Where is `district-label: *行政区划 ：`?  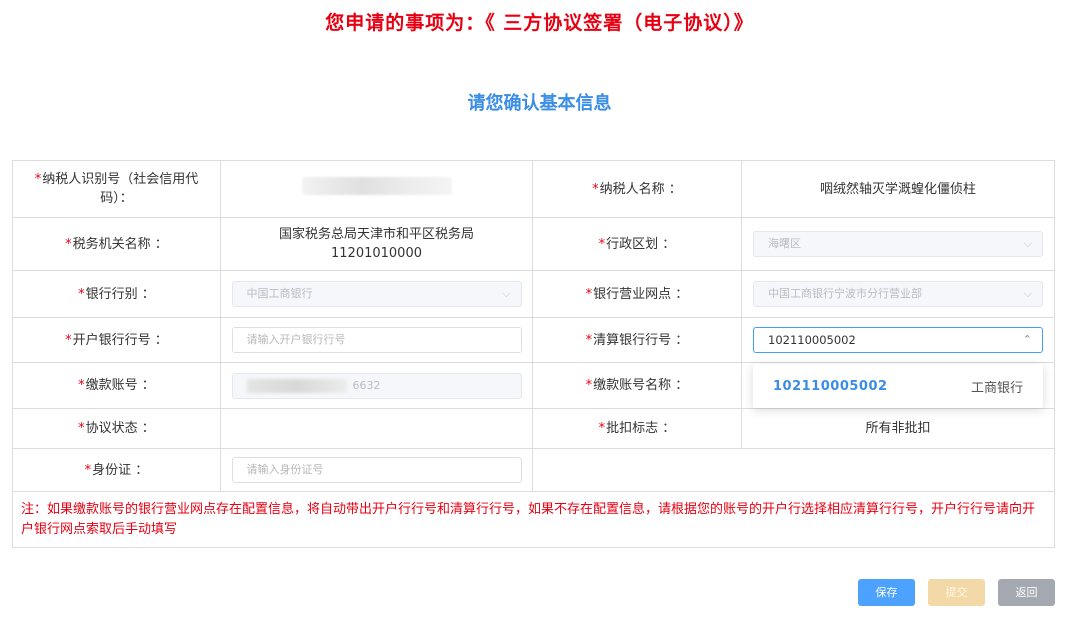 district-label: *行政区划 ： is located at coordinates (637, 244).